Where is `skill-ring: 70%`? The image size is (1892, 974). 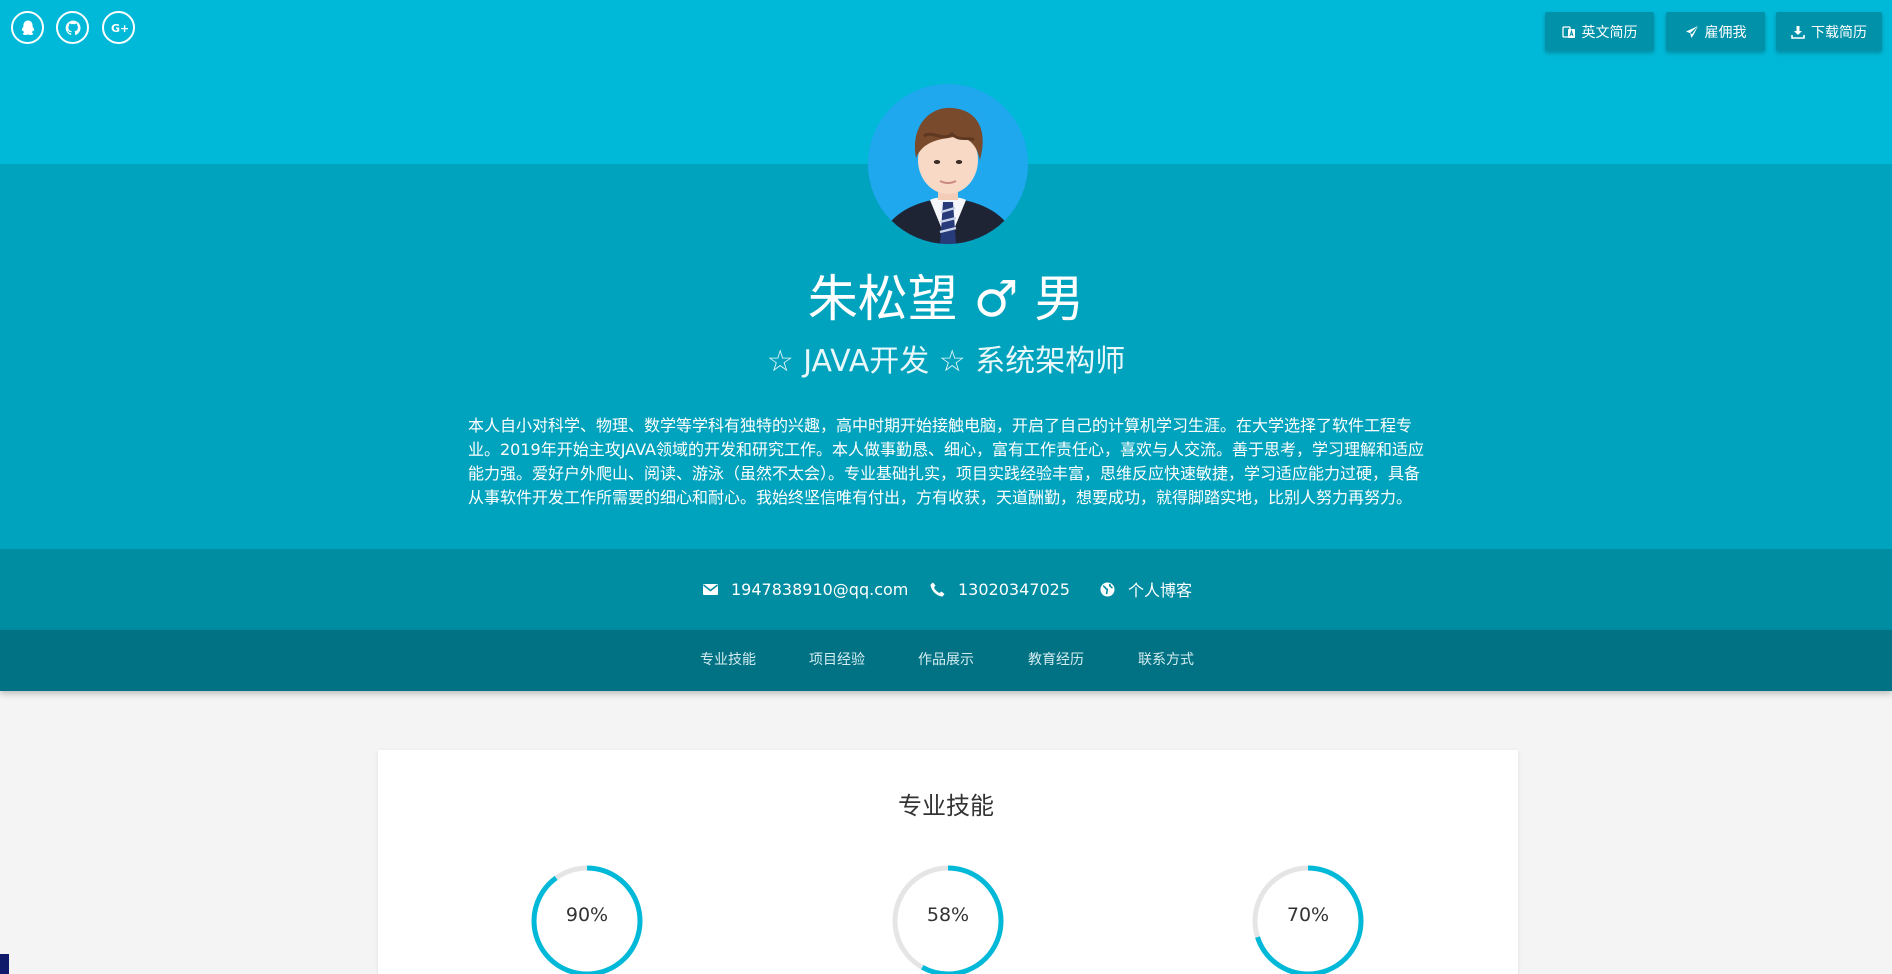
skill-ring: 70% is located at coordinates (1308, 919).